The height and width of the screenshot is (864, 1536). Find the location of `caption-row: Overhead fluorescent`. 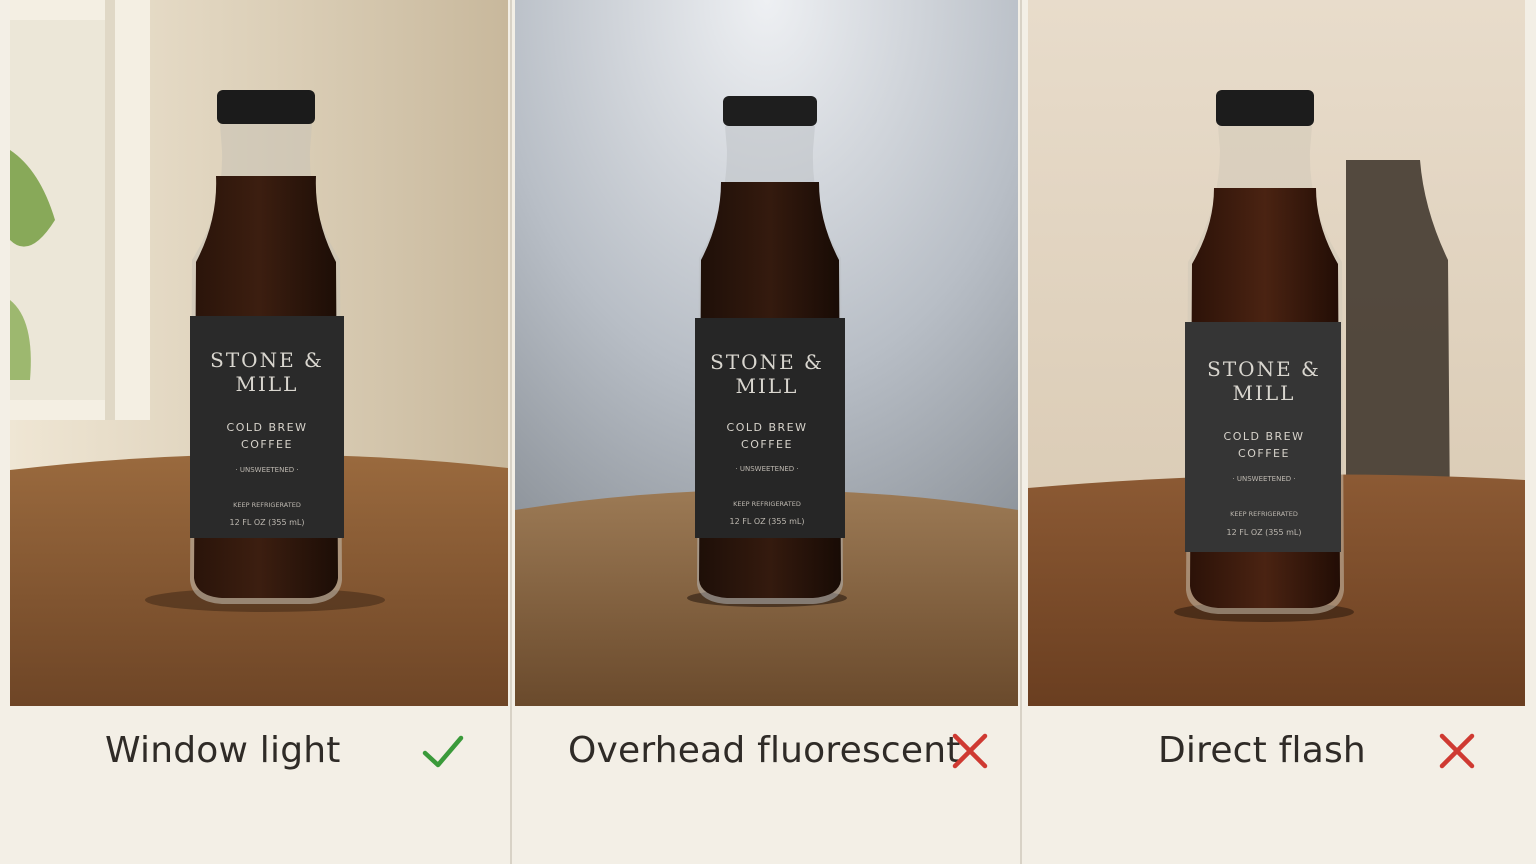

caption-row: Overhead fluorescent is located at coordinates (766, 751).